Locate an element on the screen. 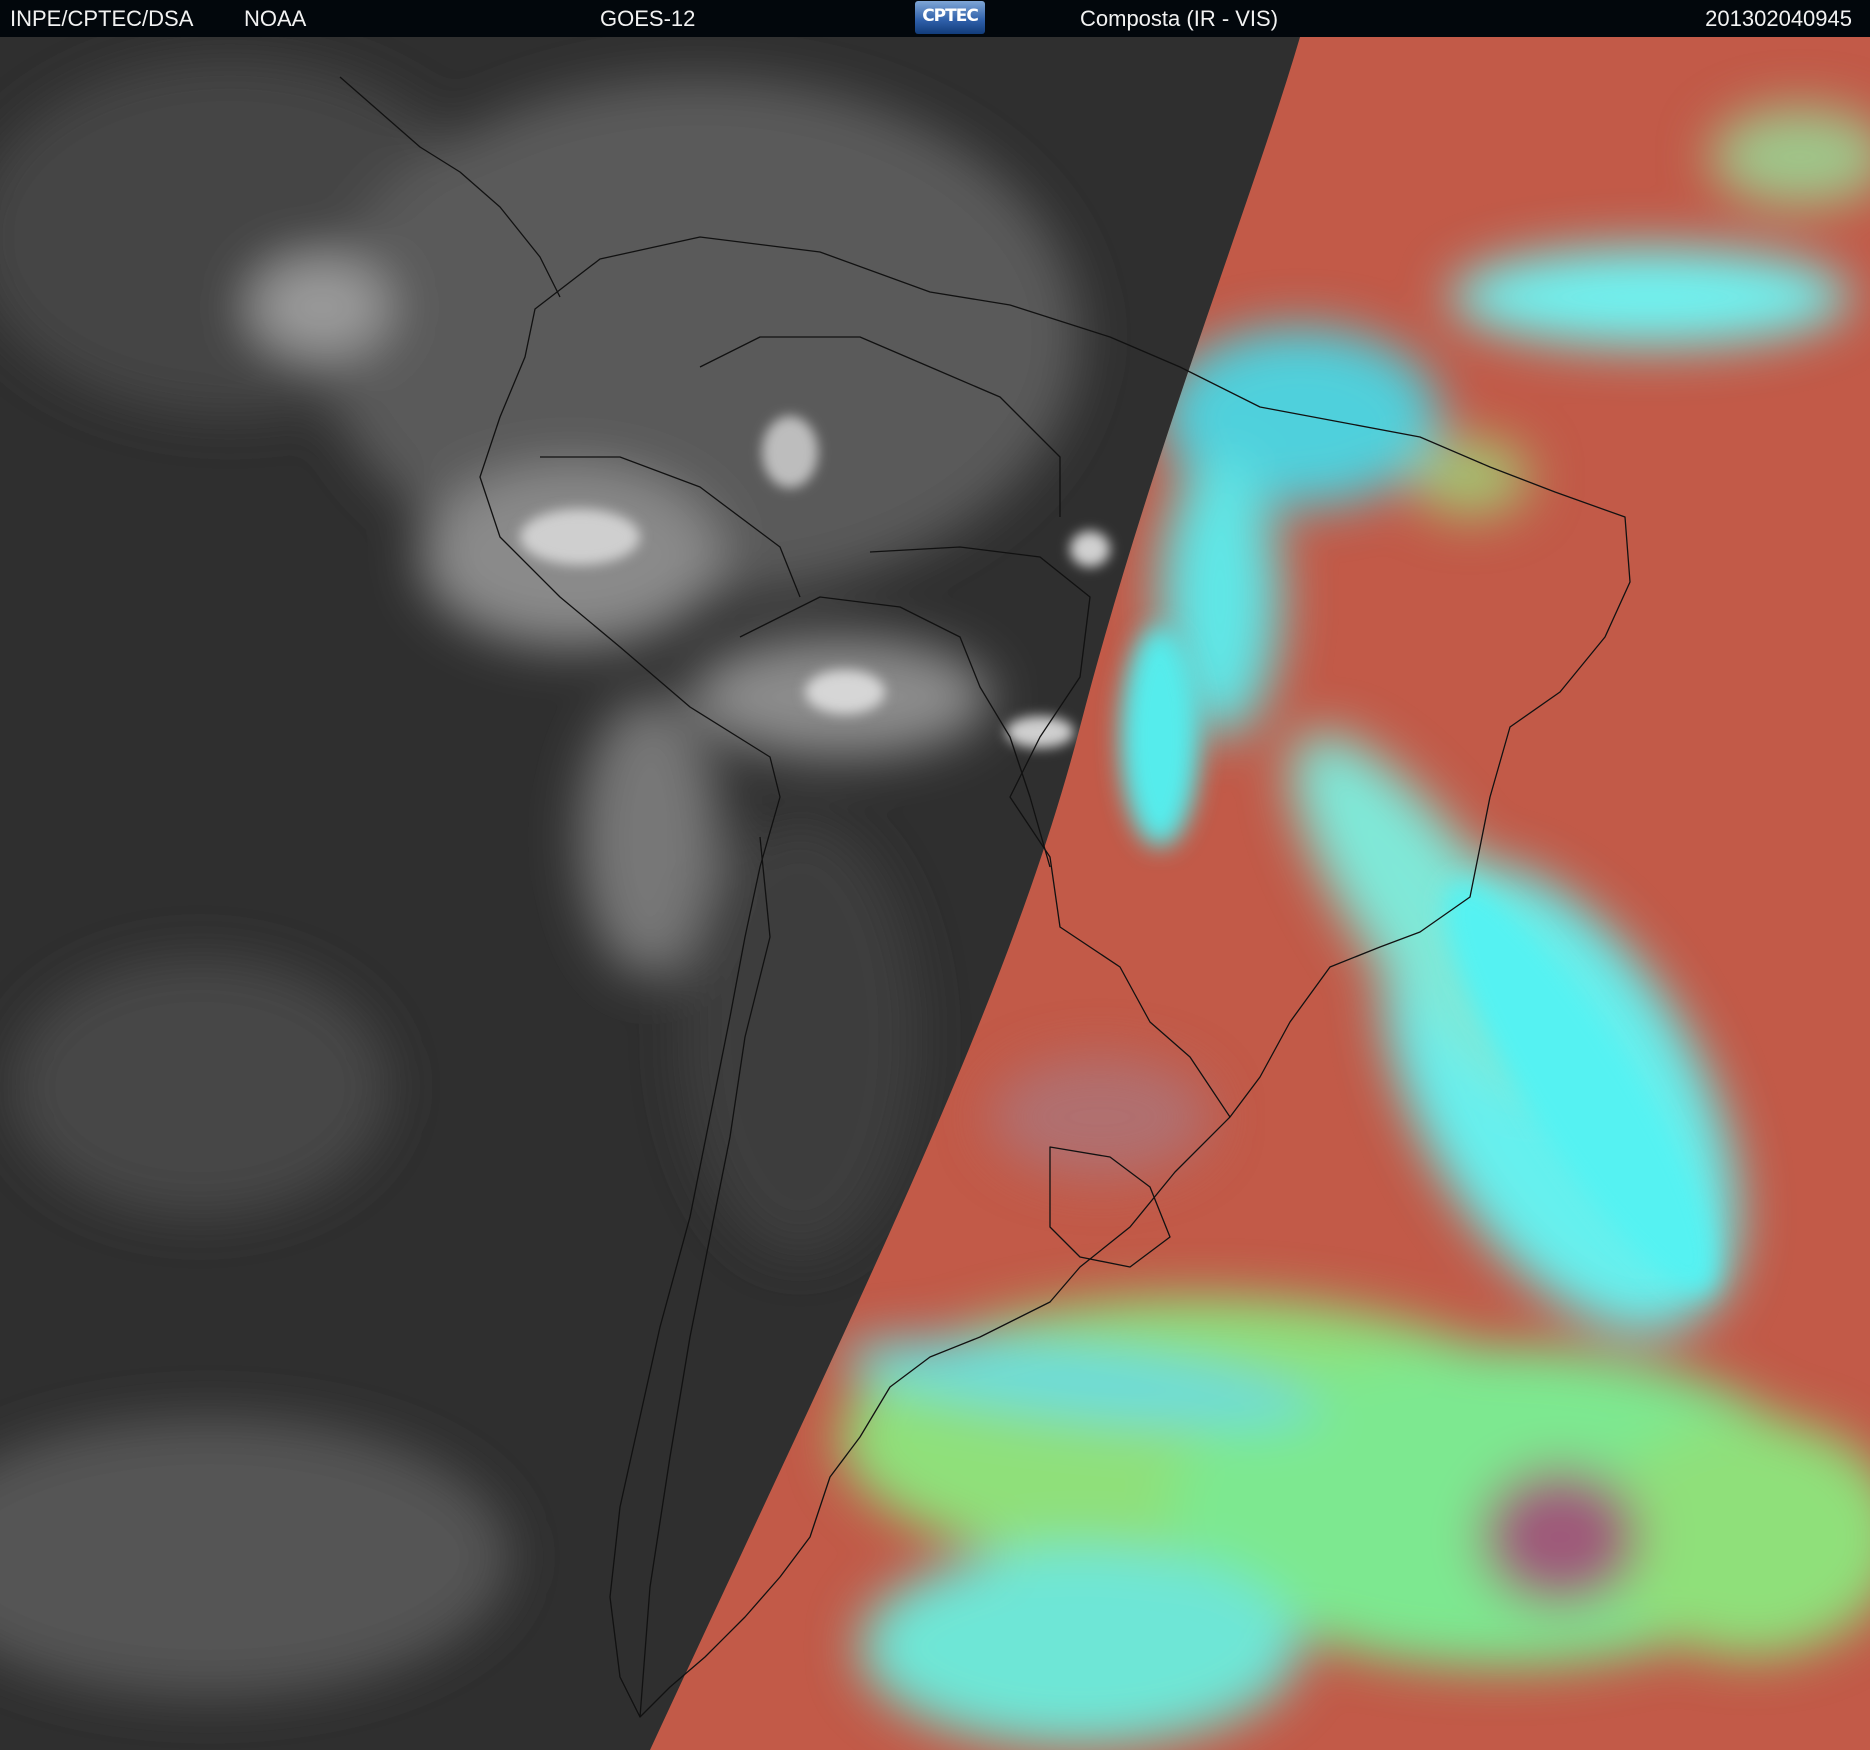 This screenshot has width=1870, height=1750. cptec-logo: CPTEC is located at coordinates (950, 17).